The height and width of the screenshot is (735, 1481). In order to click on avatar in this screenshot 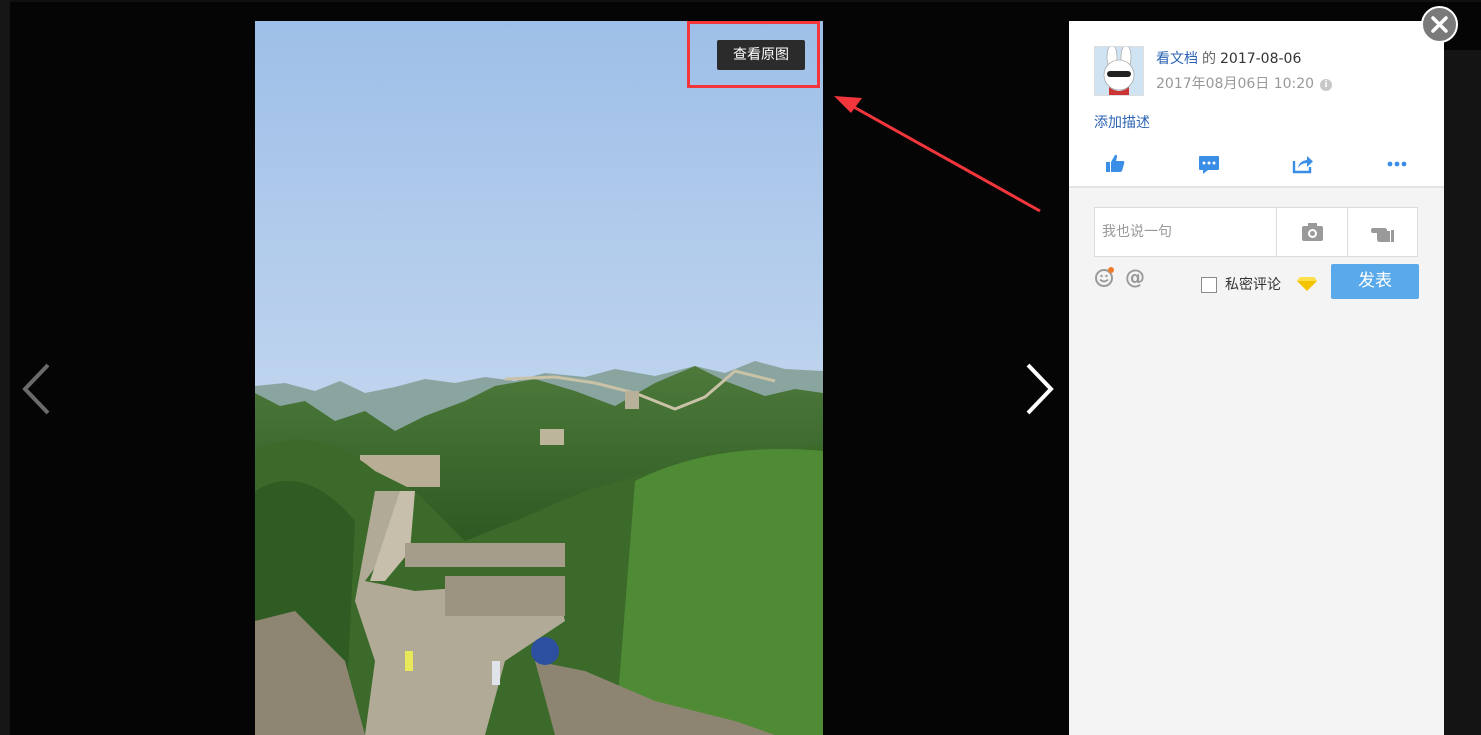, I will do `click(1119, 71)`.